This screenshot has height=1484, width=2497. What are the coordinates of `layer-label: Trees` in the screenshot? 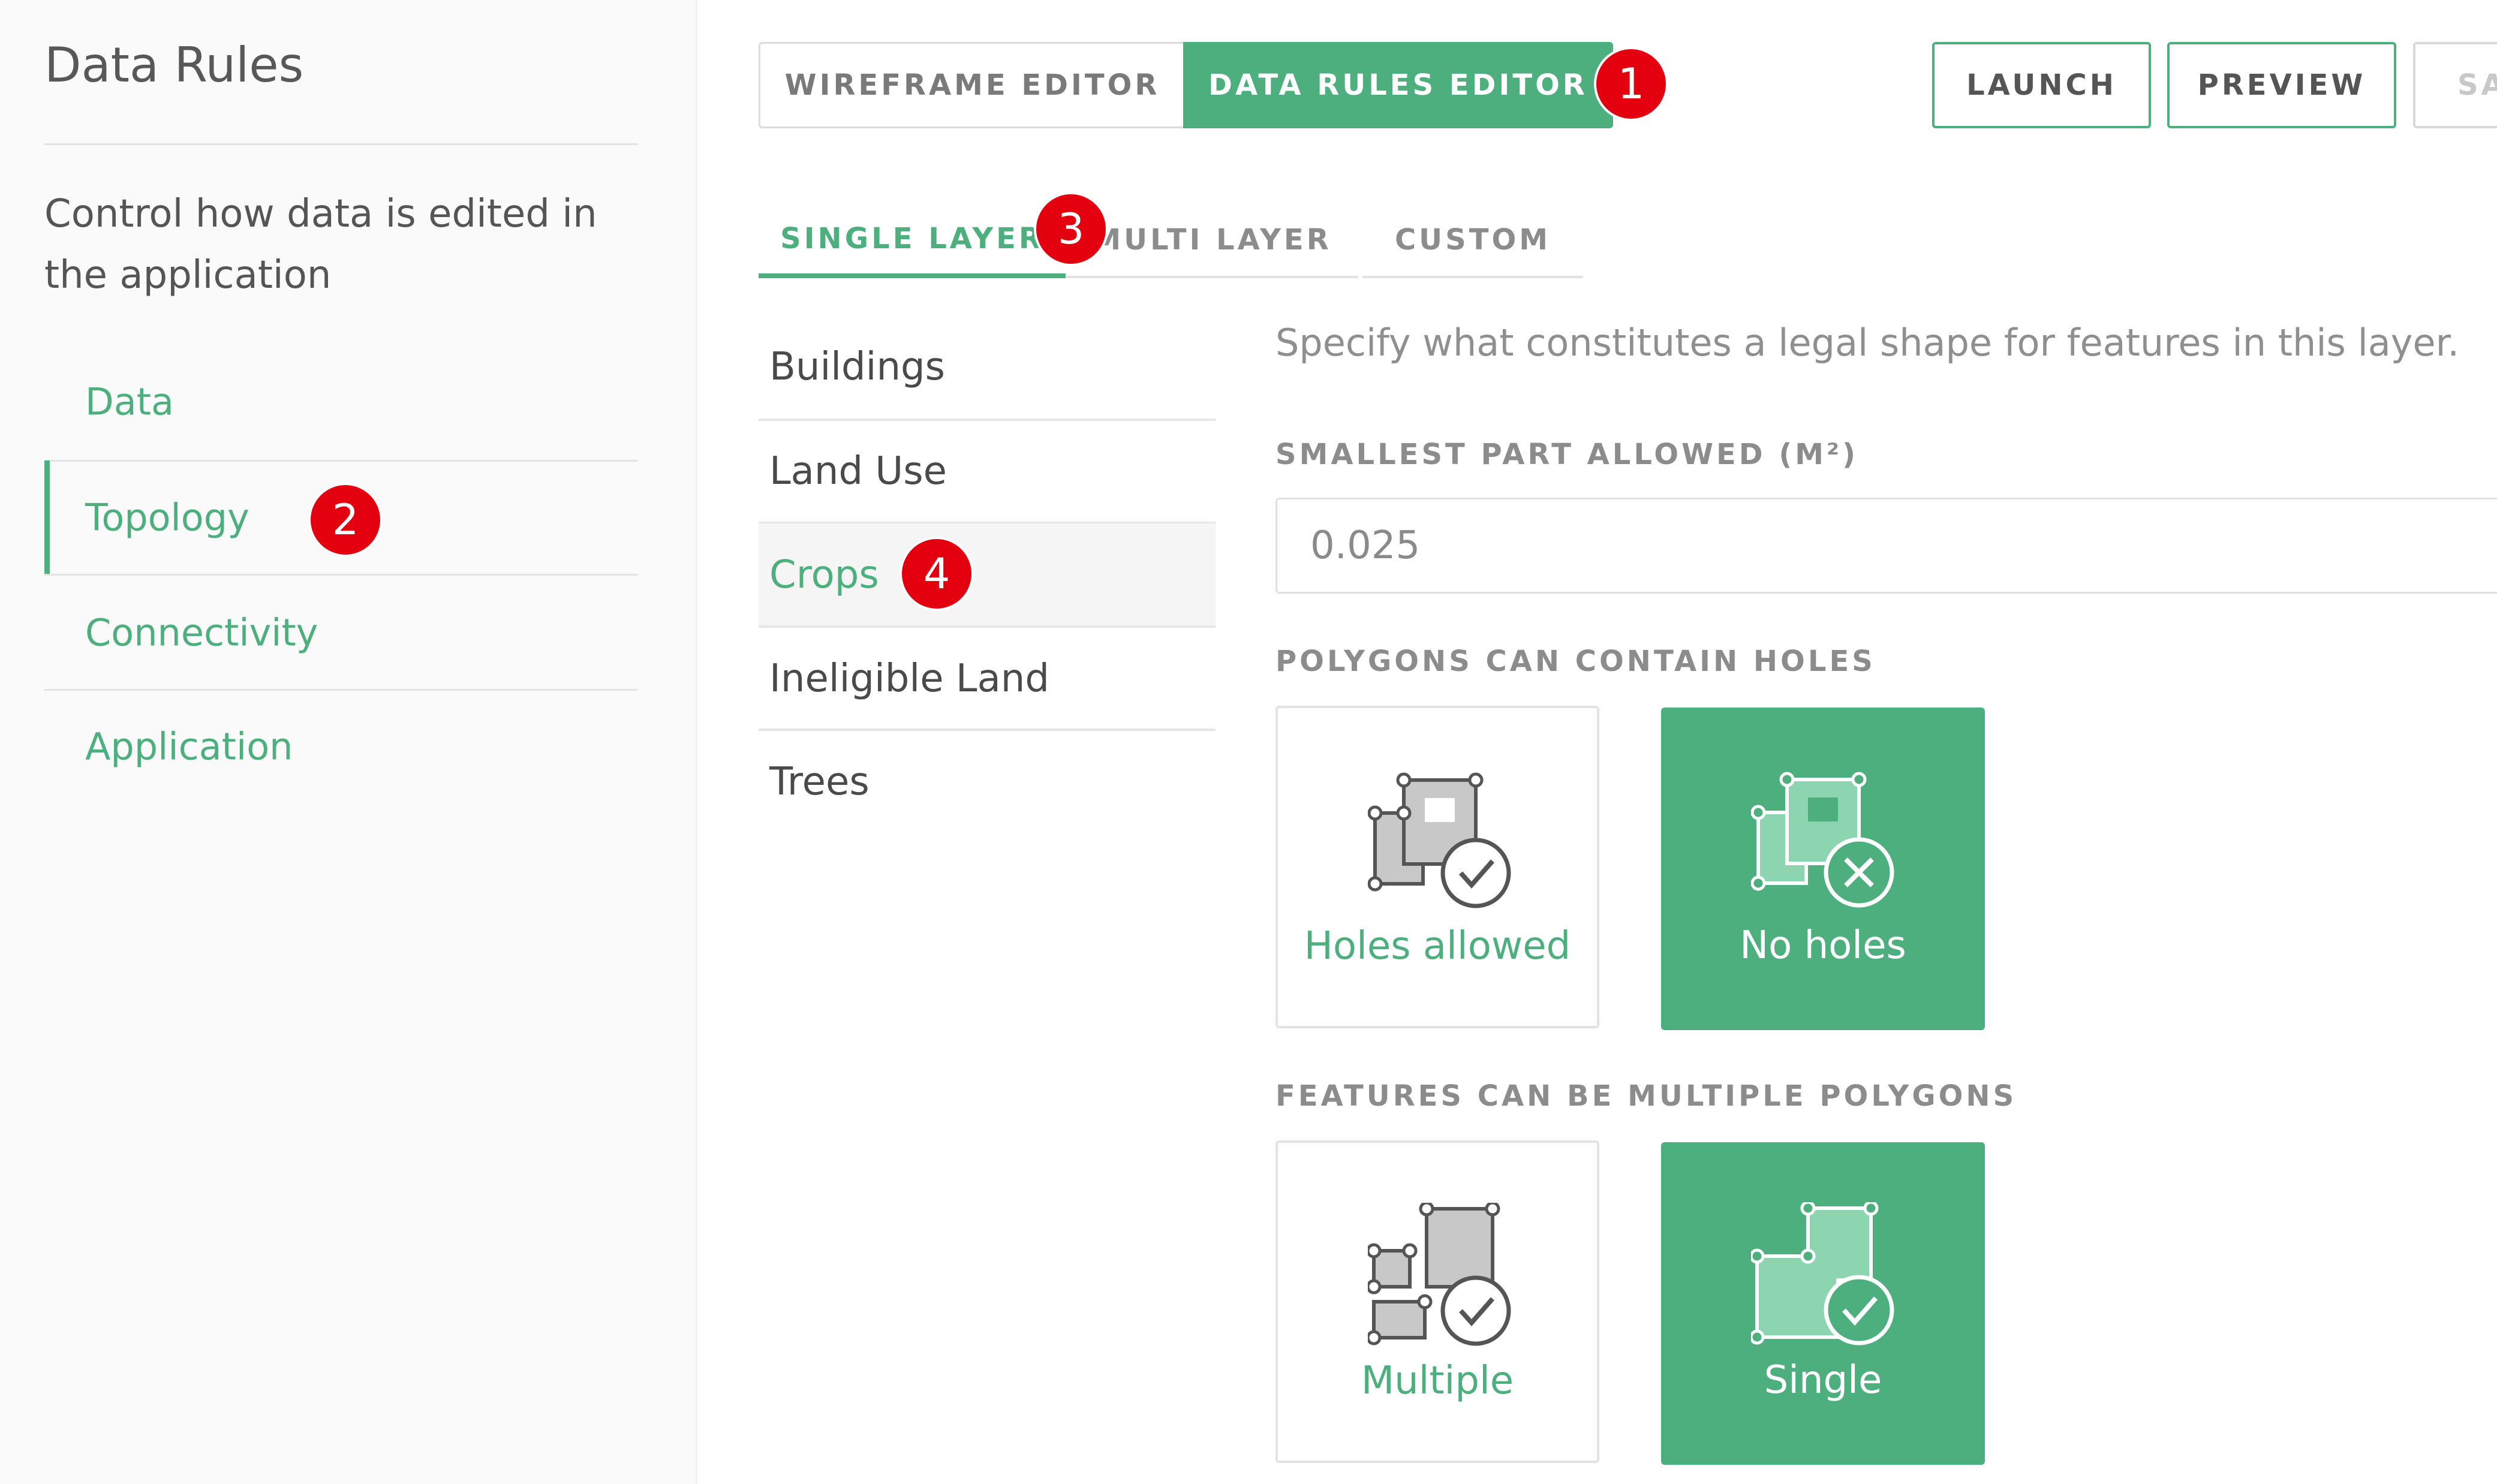 It's located at (819, 782).